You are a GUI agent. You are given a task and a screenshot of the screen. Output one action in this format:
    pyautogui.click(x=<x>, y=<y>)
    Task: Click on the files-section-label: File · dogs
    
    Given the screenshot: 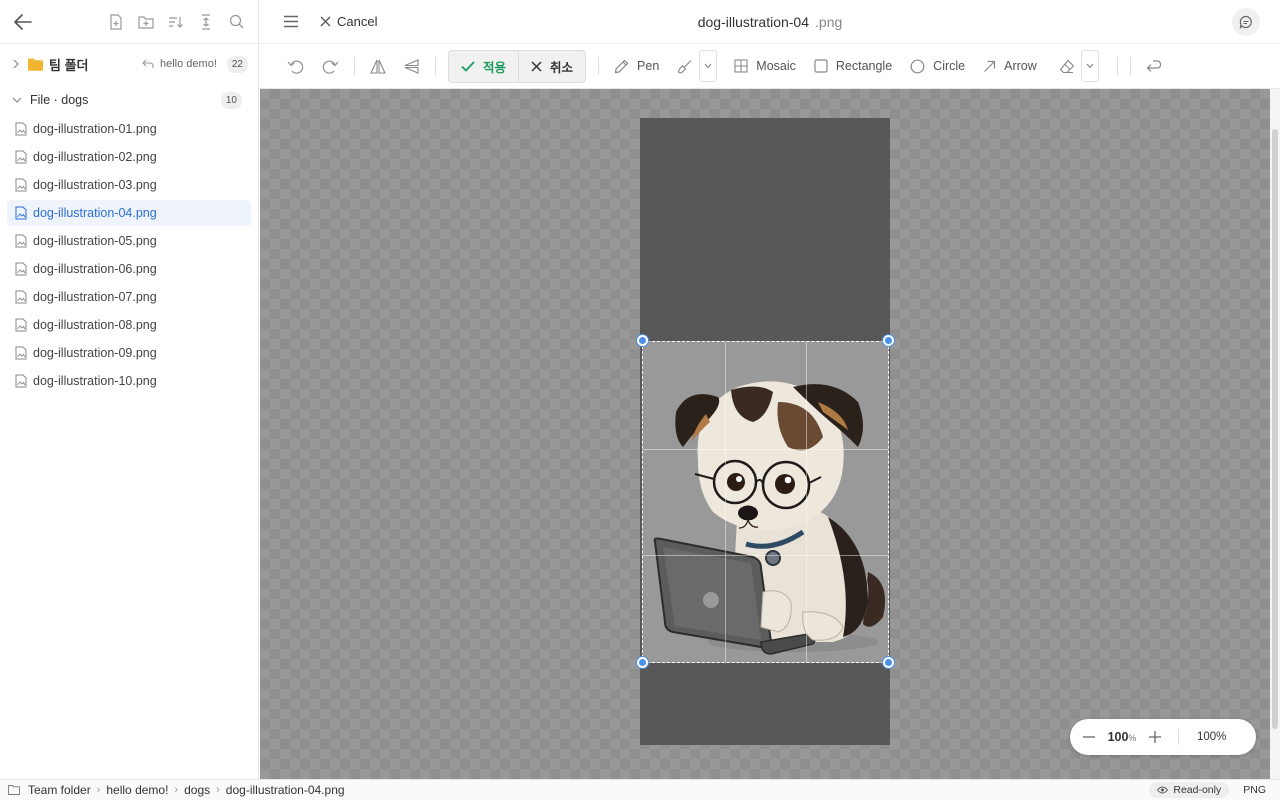 What is the action you would take?
    pyautogui.click(x=59, y=100)
    